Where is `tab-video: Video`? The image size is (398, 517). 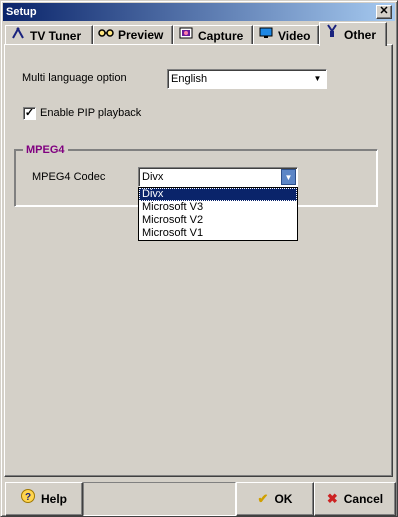 tab-video: Video is located at coordinates (286, 35).